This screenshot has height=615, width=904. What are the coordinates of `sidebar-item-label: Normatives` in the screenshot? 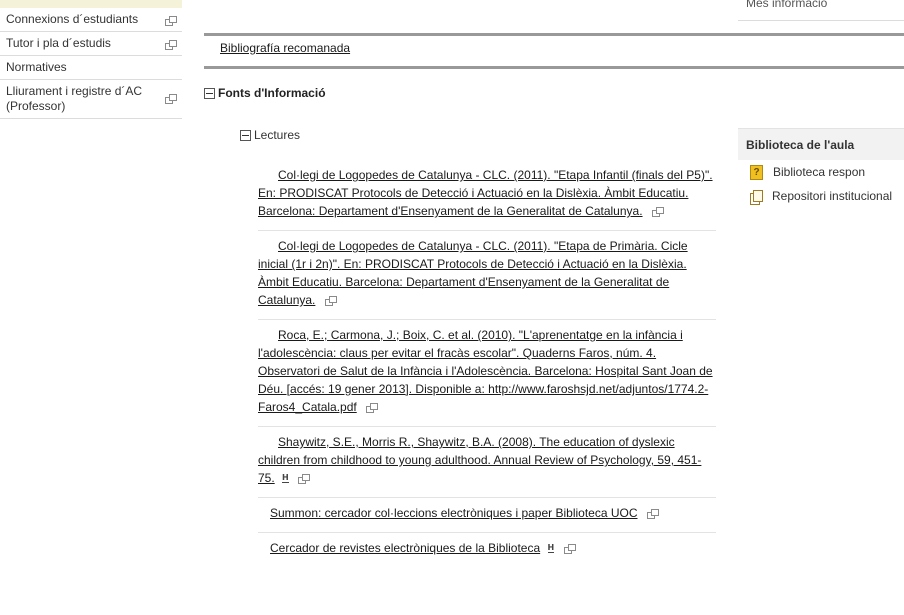 It's located at (36, 67).